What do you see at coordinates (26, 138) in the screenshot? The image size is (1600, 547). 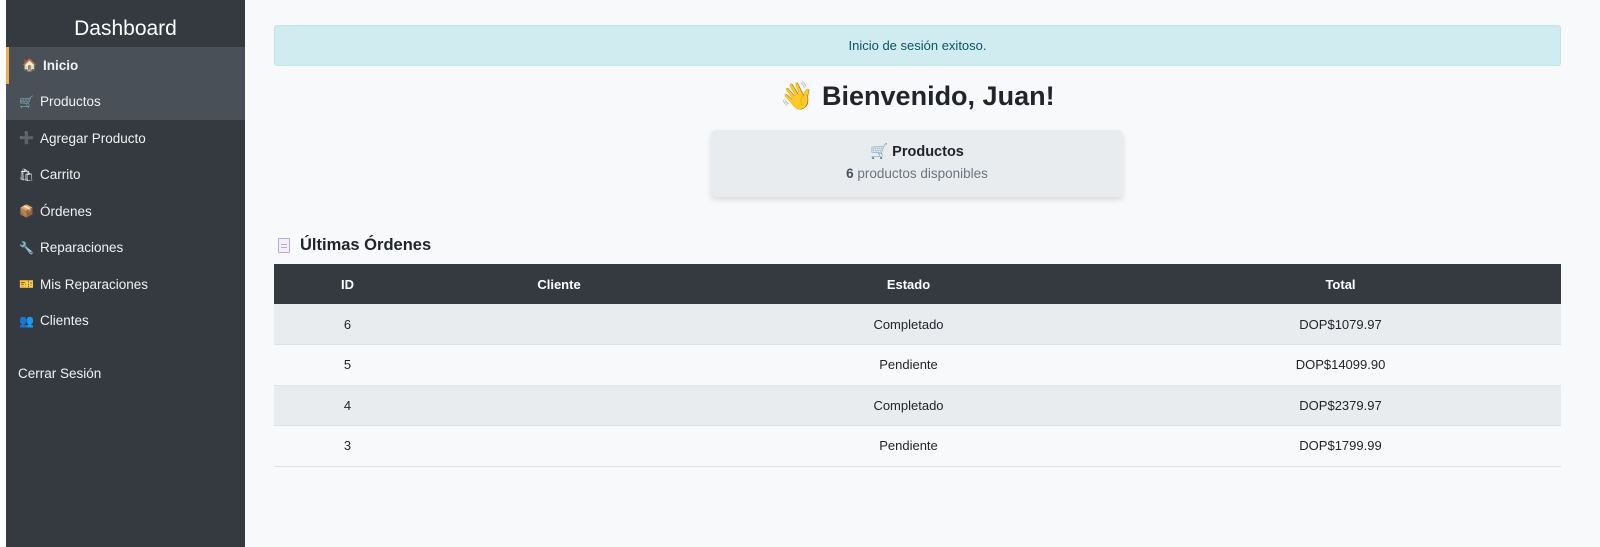 I see `plus-icon: ➕` at bounding box center [26, 138].